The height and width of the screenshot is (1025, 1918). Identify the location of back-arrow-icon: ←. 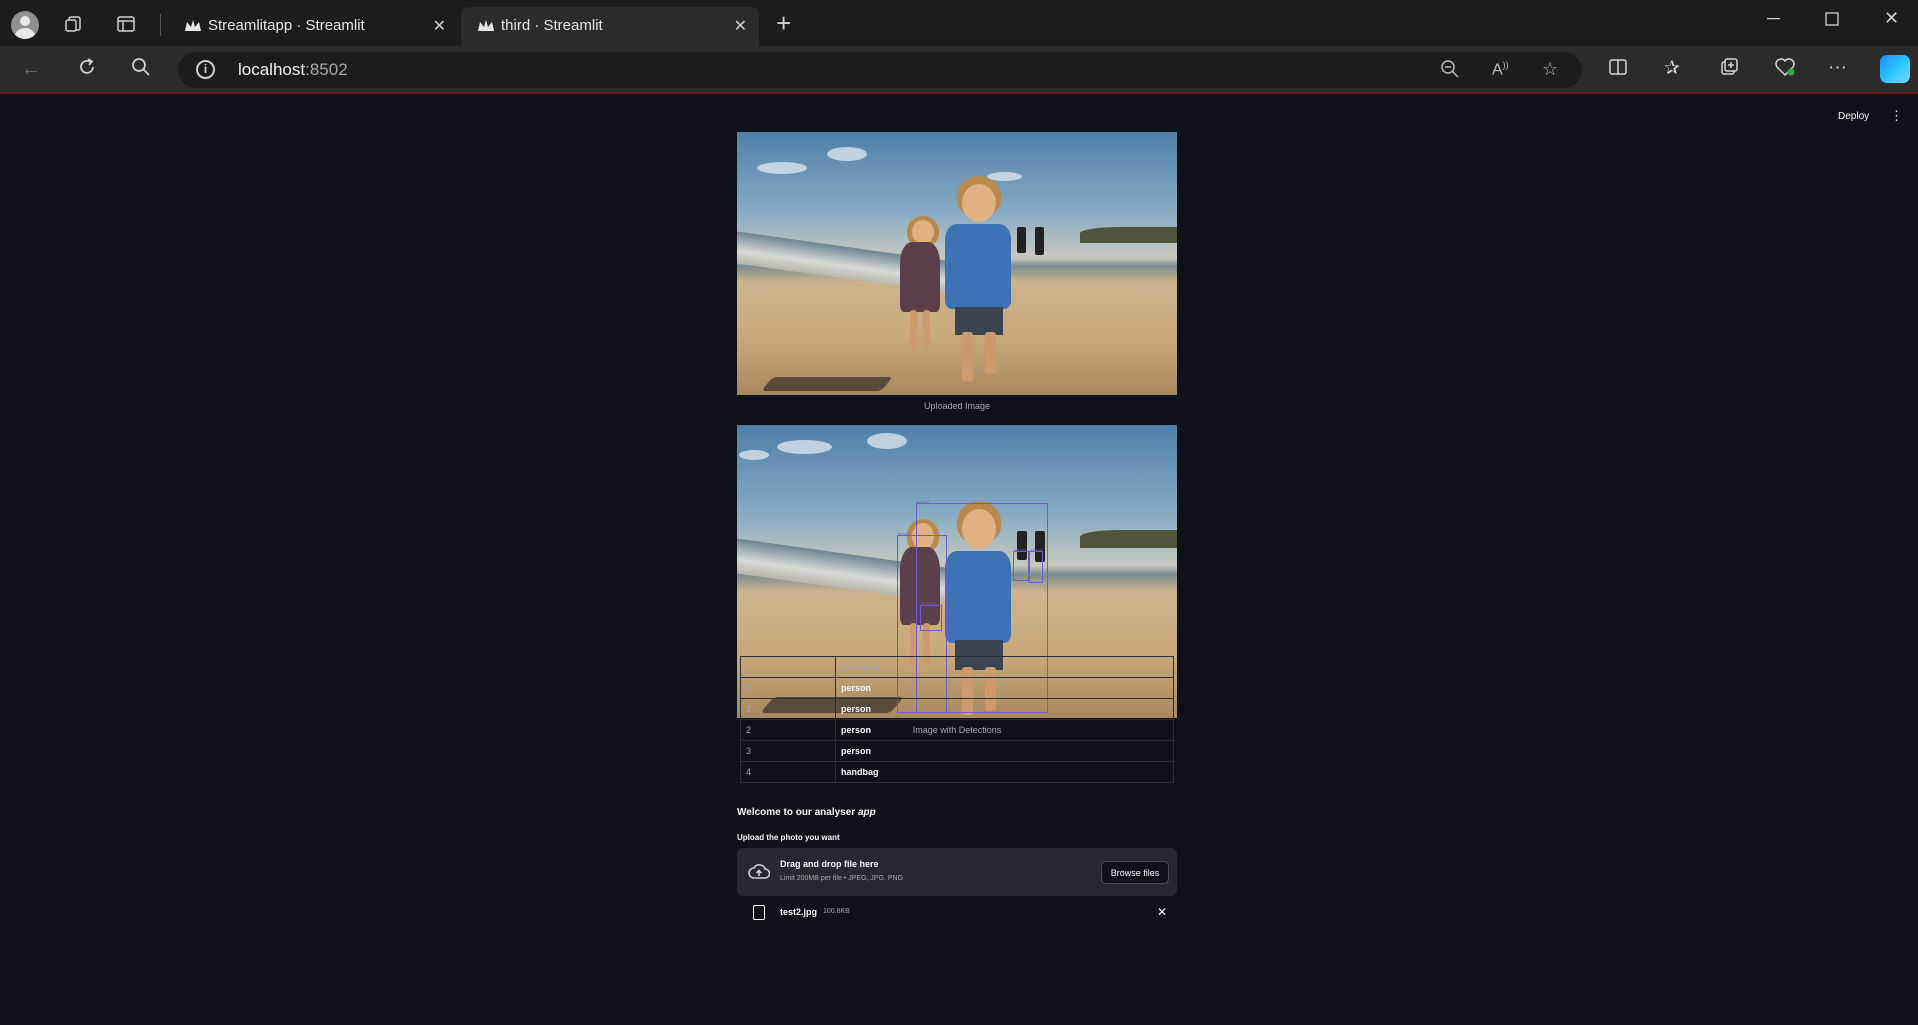
(31, 69).